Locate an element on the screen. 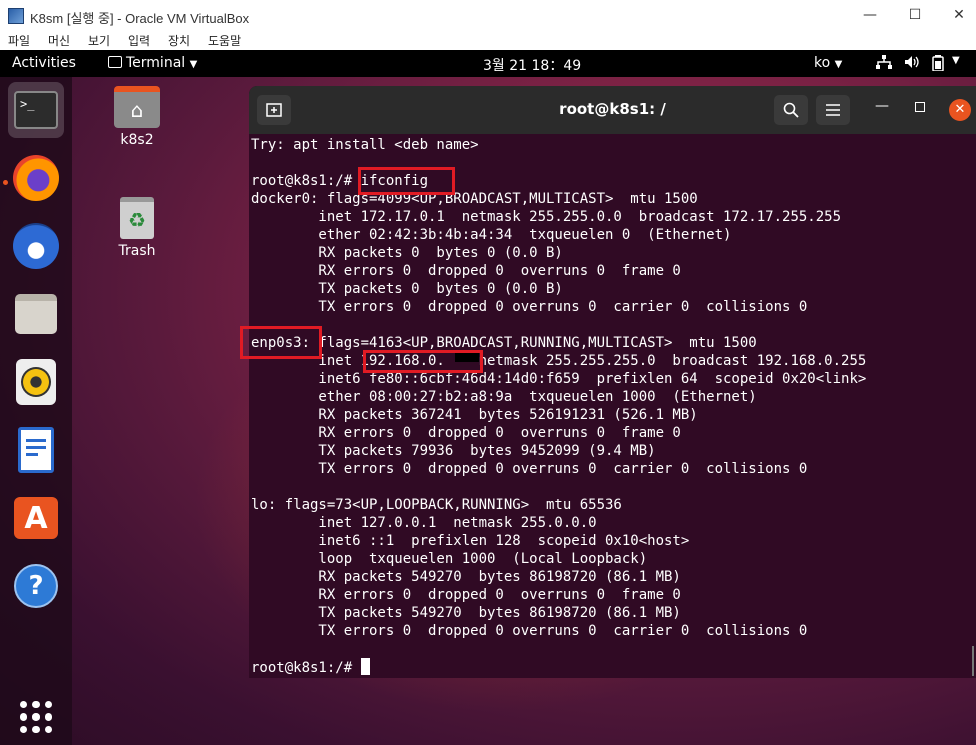 The image size is (976, 745). menu-file: 파일 is located at coordinates (19, 40).